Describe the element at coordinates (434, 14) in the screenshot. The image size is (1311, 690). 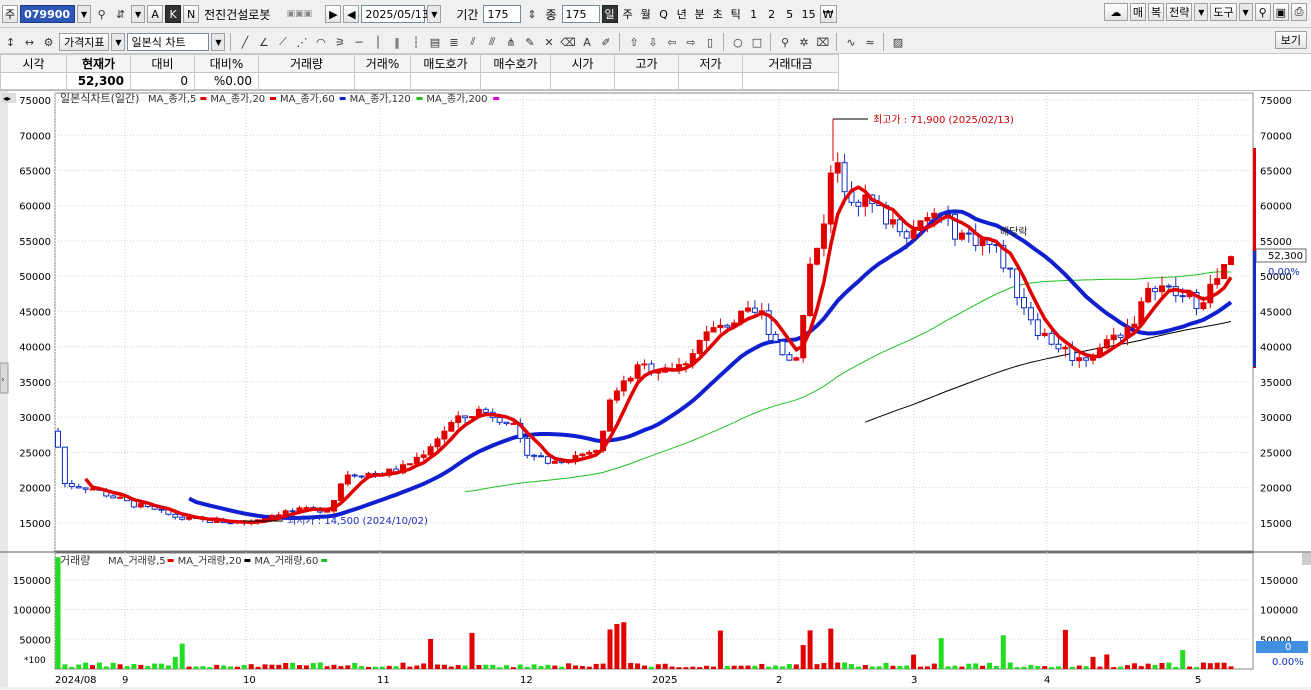
I see `date-dropdown-icon: ▼` at that location.